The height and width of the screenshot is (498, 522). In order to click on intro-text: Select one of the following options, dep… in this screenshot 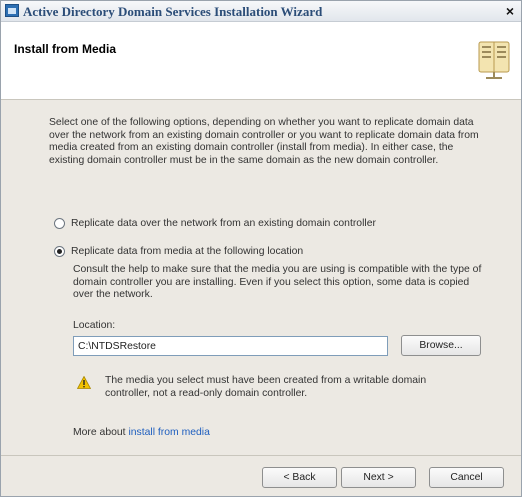, I will do `click(264, 141)`.